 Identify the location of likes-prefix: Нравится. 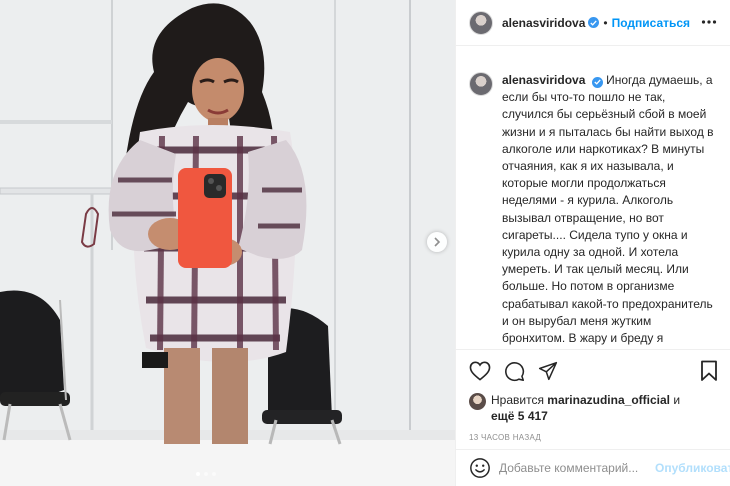
(517, 400).